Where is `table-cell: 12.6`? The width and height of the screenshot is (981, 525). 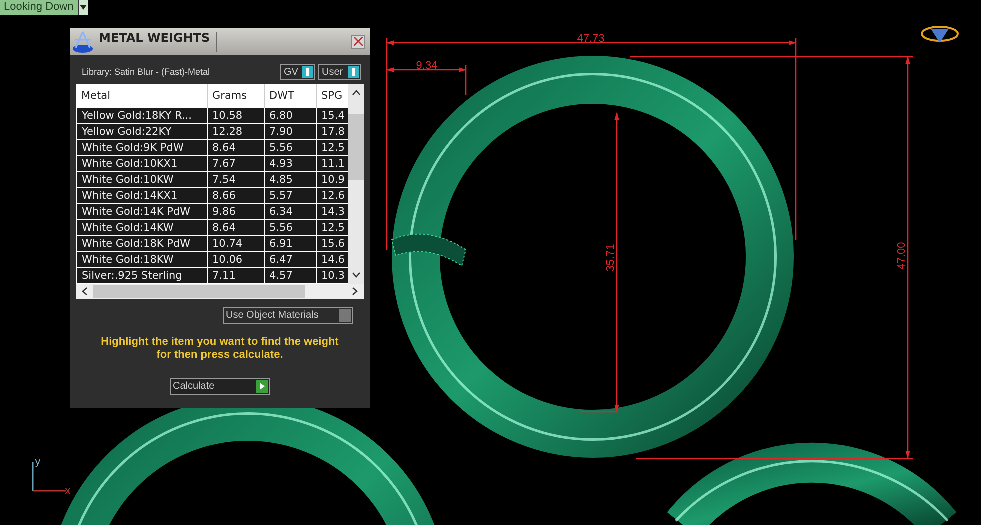
table-cell: 12.6 is located at coordinates (332, 196).